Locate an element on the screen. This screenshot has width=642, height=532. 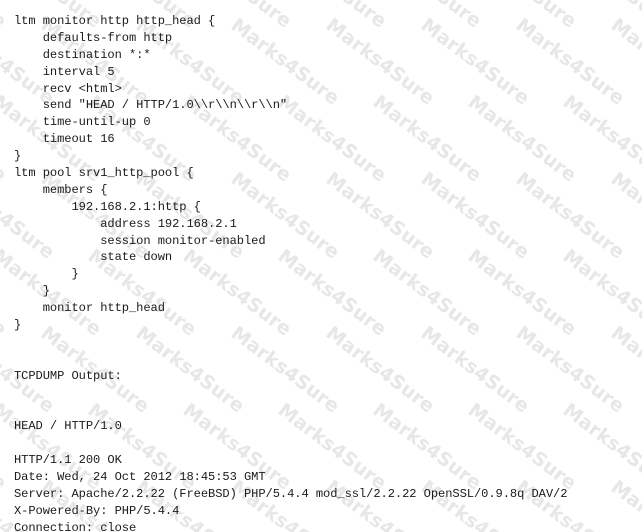
code-line: Date: Wed, 24 Oct 2012 18:45:53 GMT is located at coordinates (140, 477).